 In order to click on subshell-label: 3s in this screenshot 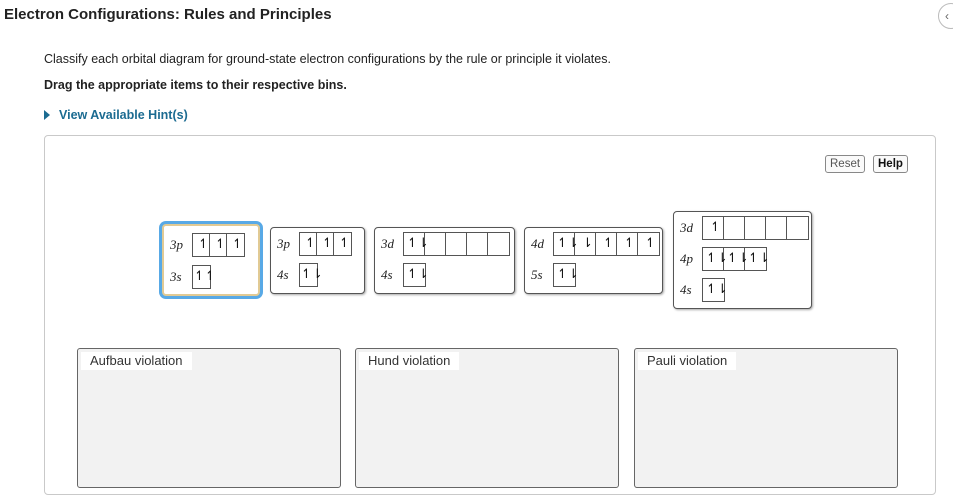, I will do `click(176, 276)`.